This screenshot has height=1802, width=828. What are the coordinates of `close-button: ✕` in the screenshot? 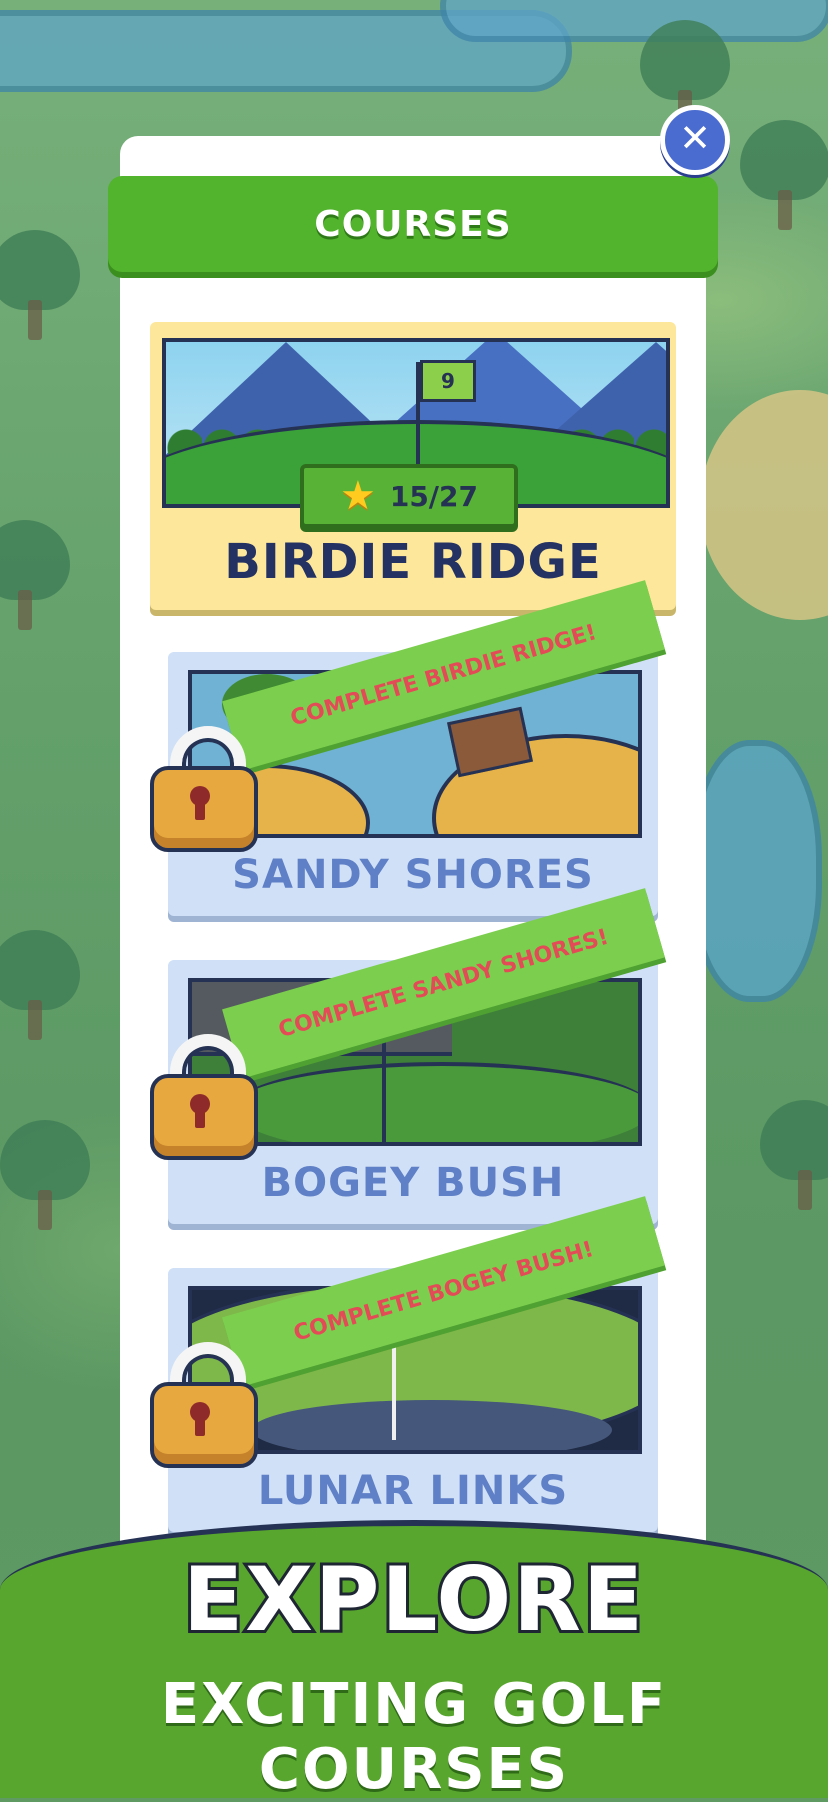 It's located at (695, 140).